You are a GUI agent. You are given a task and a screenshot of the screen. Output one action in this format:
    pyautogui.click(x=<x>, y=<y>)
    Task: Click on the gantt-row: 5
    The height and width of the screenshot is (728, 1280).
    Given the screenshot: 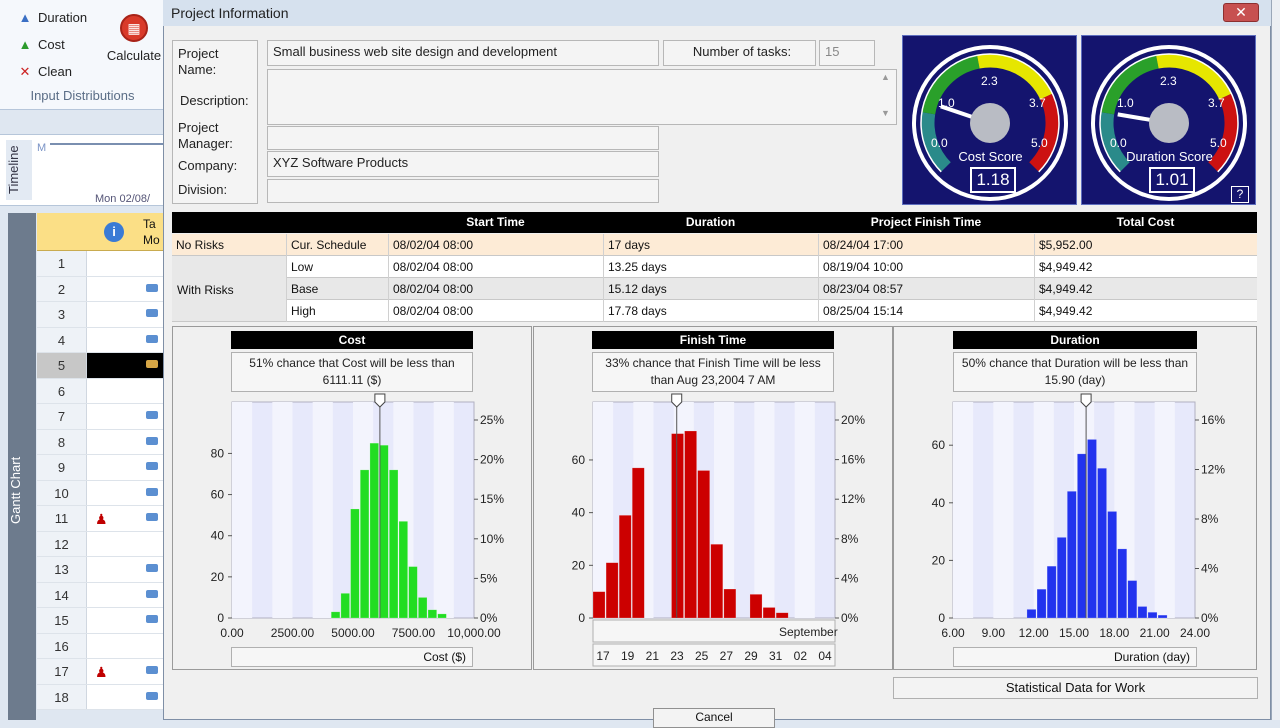 What is the action you would take?
    pyautogui.click(x=101, y=366)
    